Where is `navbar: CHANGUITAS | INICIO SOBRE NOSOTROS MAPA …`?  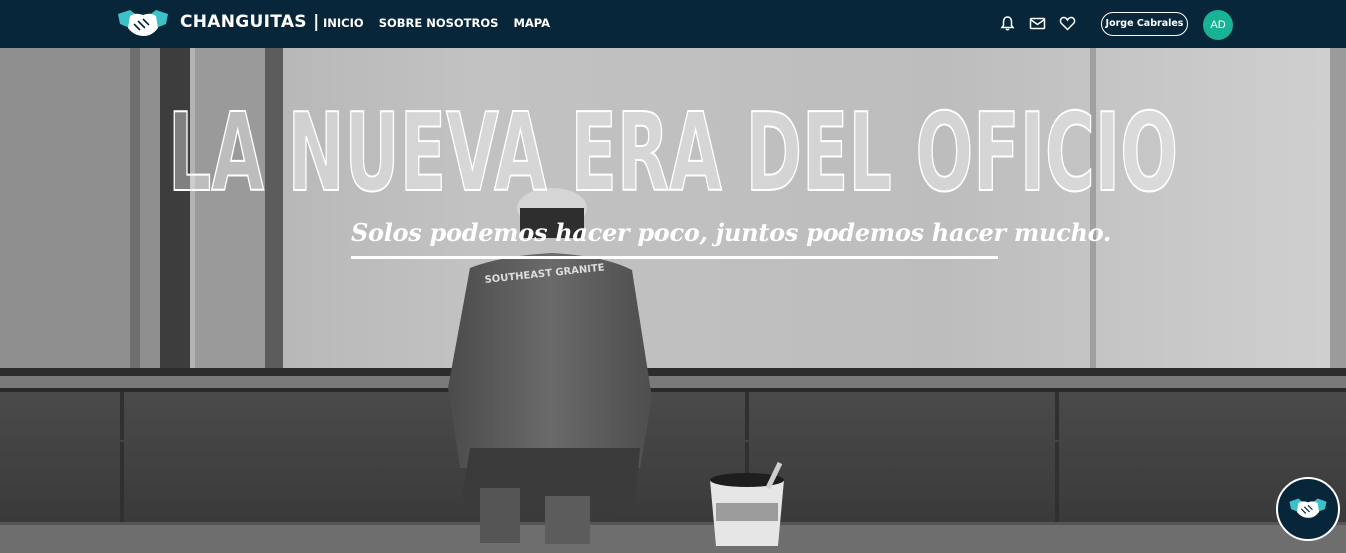
navbar: CHANGUITAS | INICIO SOBRE NOSOTROS MAPA … is located at coordinates (673, 24).